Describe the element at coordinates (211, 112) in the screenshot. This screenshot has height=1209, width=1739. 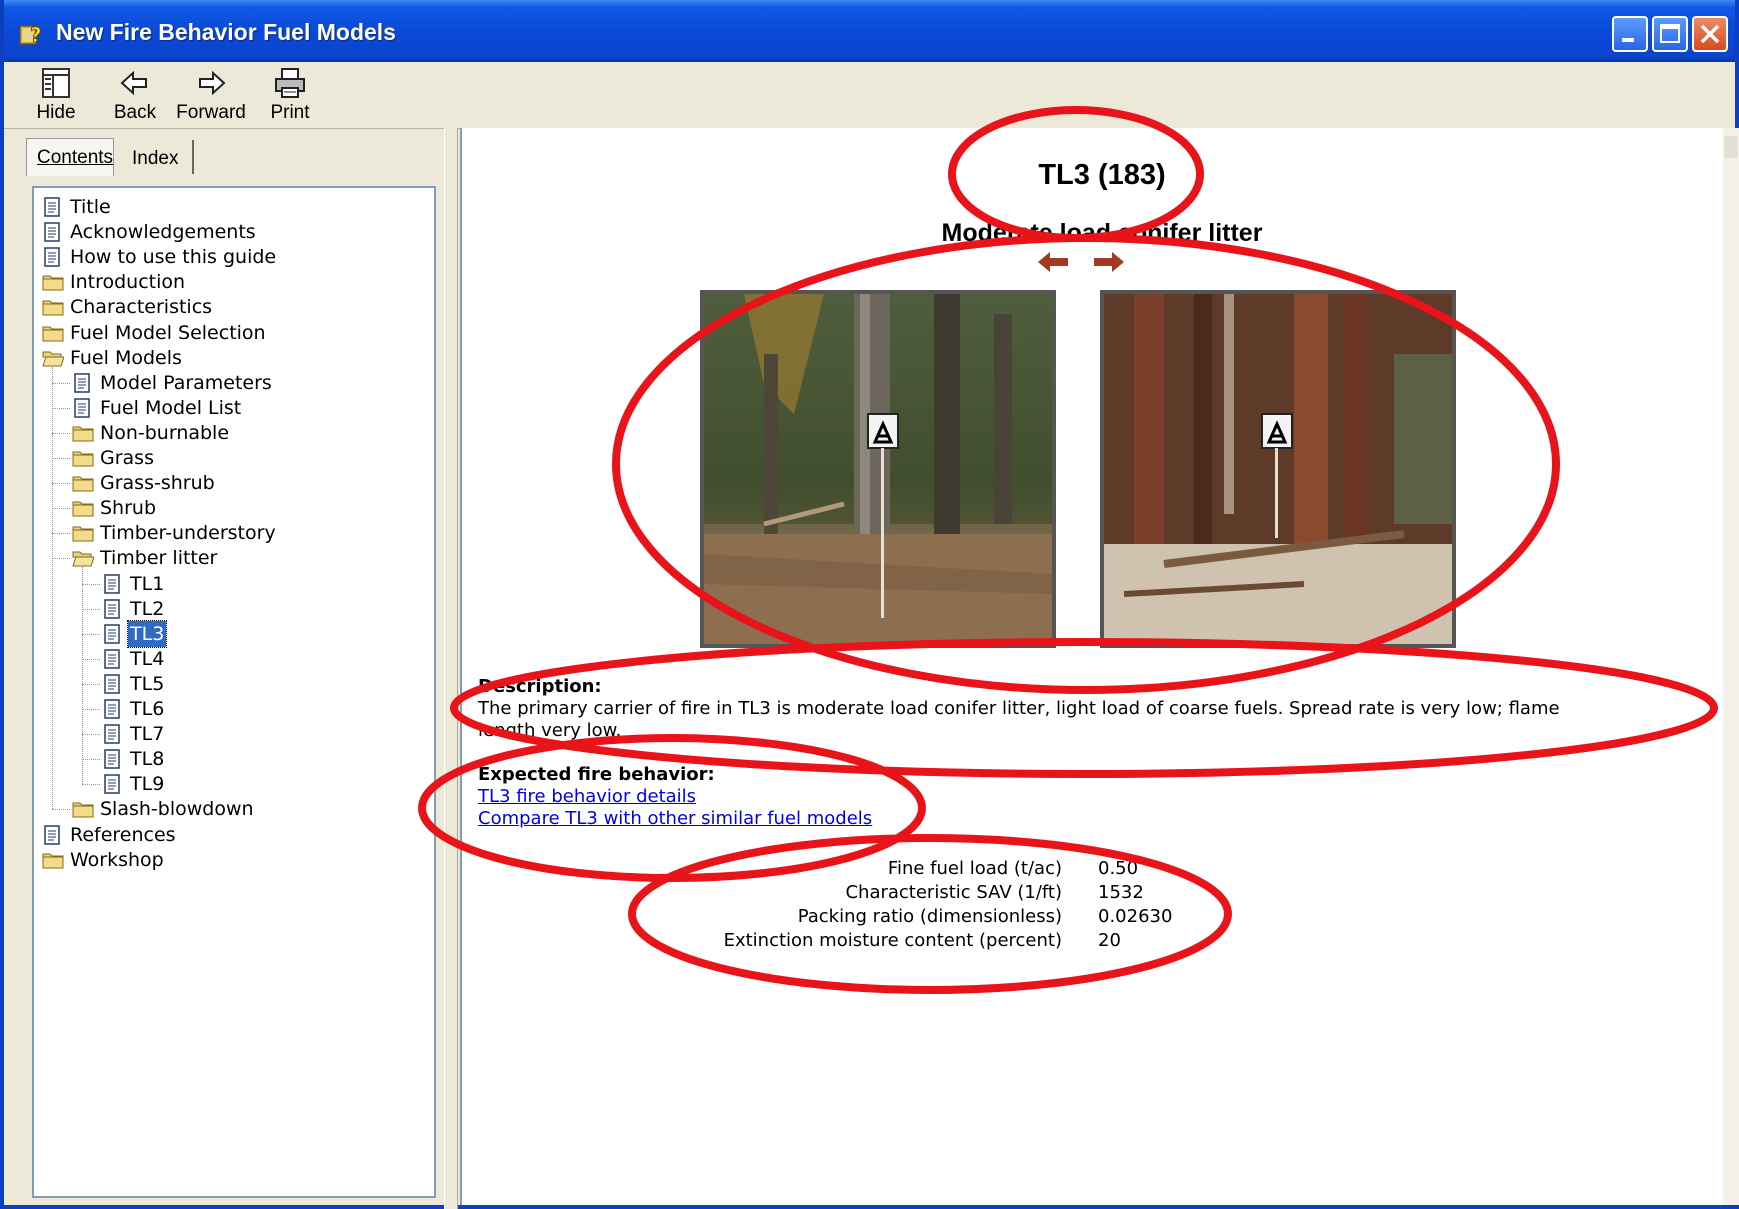
I see `forward-label: Forward` at that location.